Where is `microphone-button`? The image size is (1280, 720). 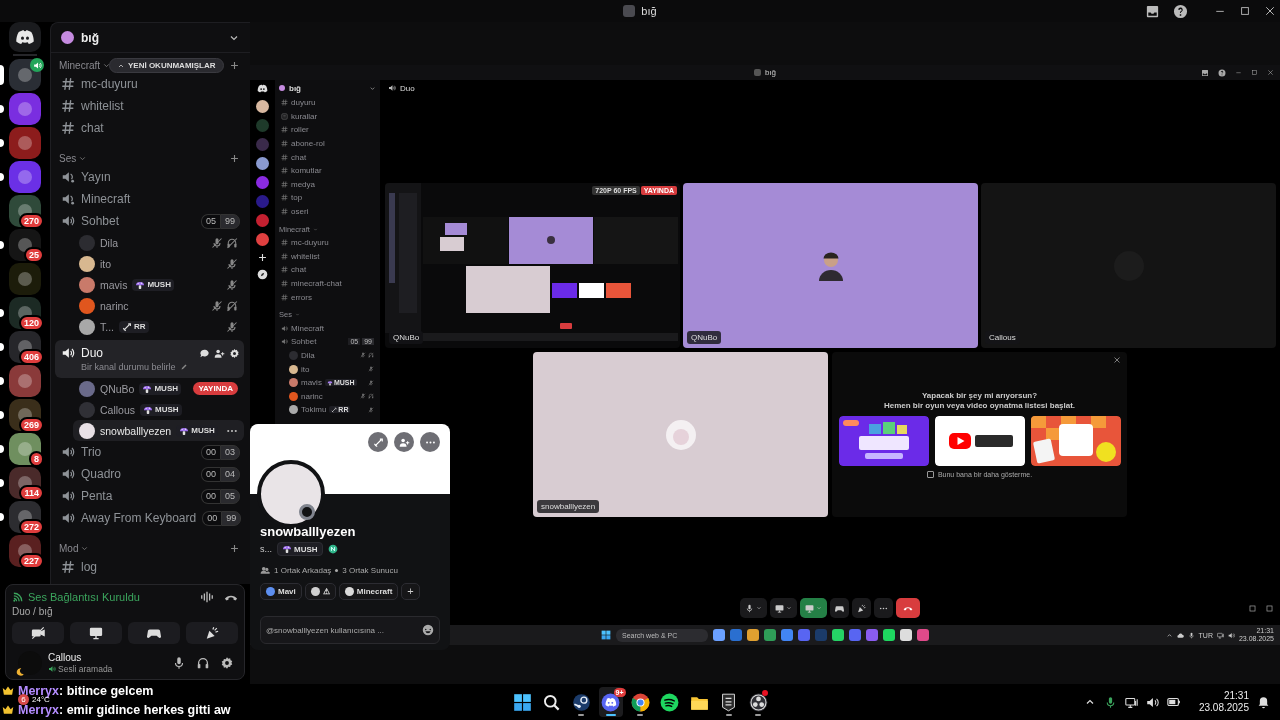
microphone-button is located at coordinates (753, 608).